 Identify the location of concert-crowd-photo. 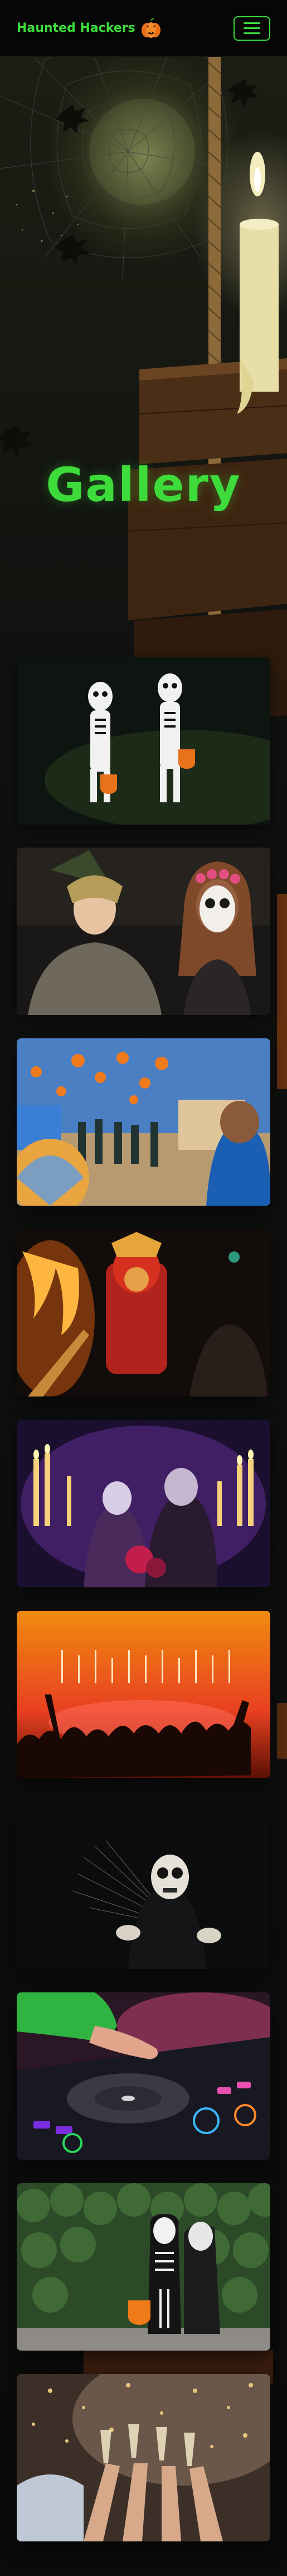
(143, 1695).